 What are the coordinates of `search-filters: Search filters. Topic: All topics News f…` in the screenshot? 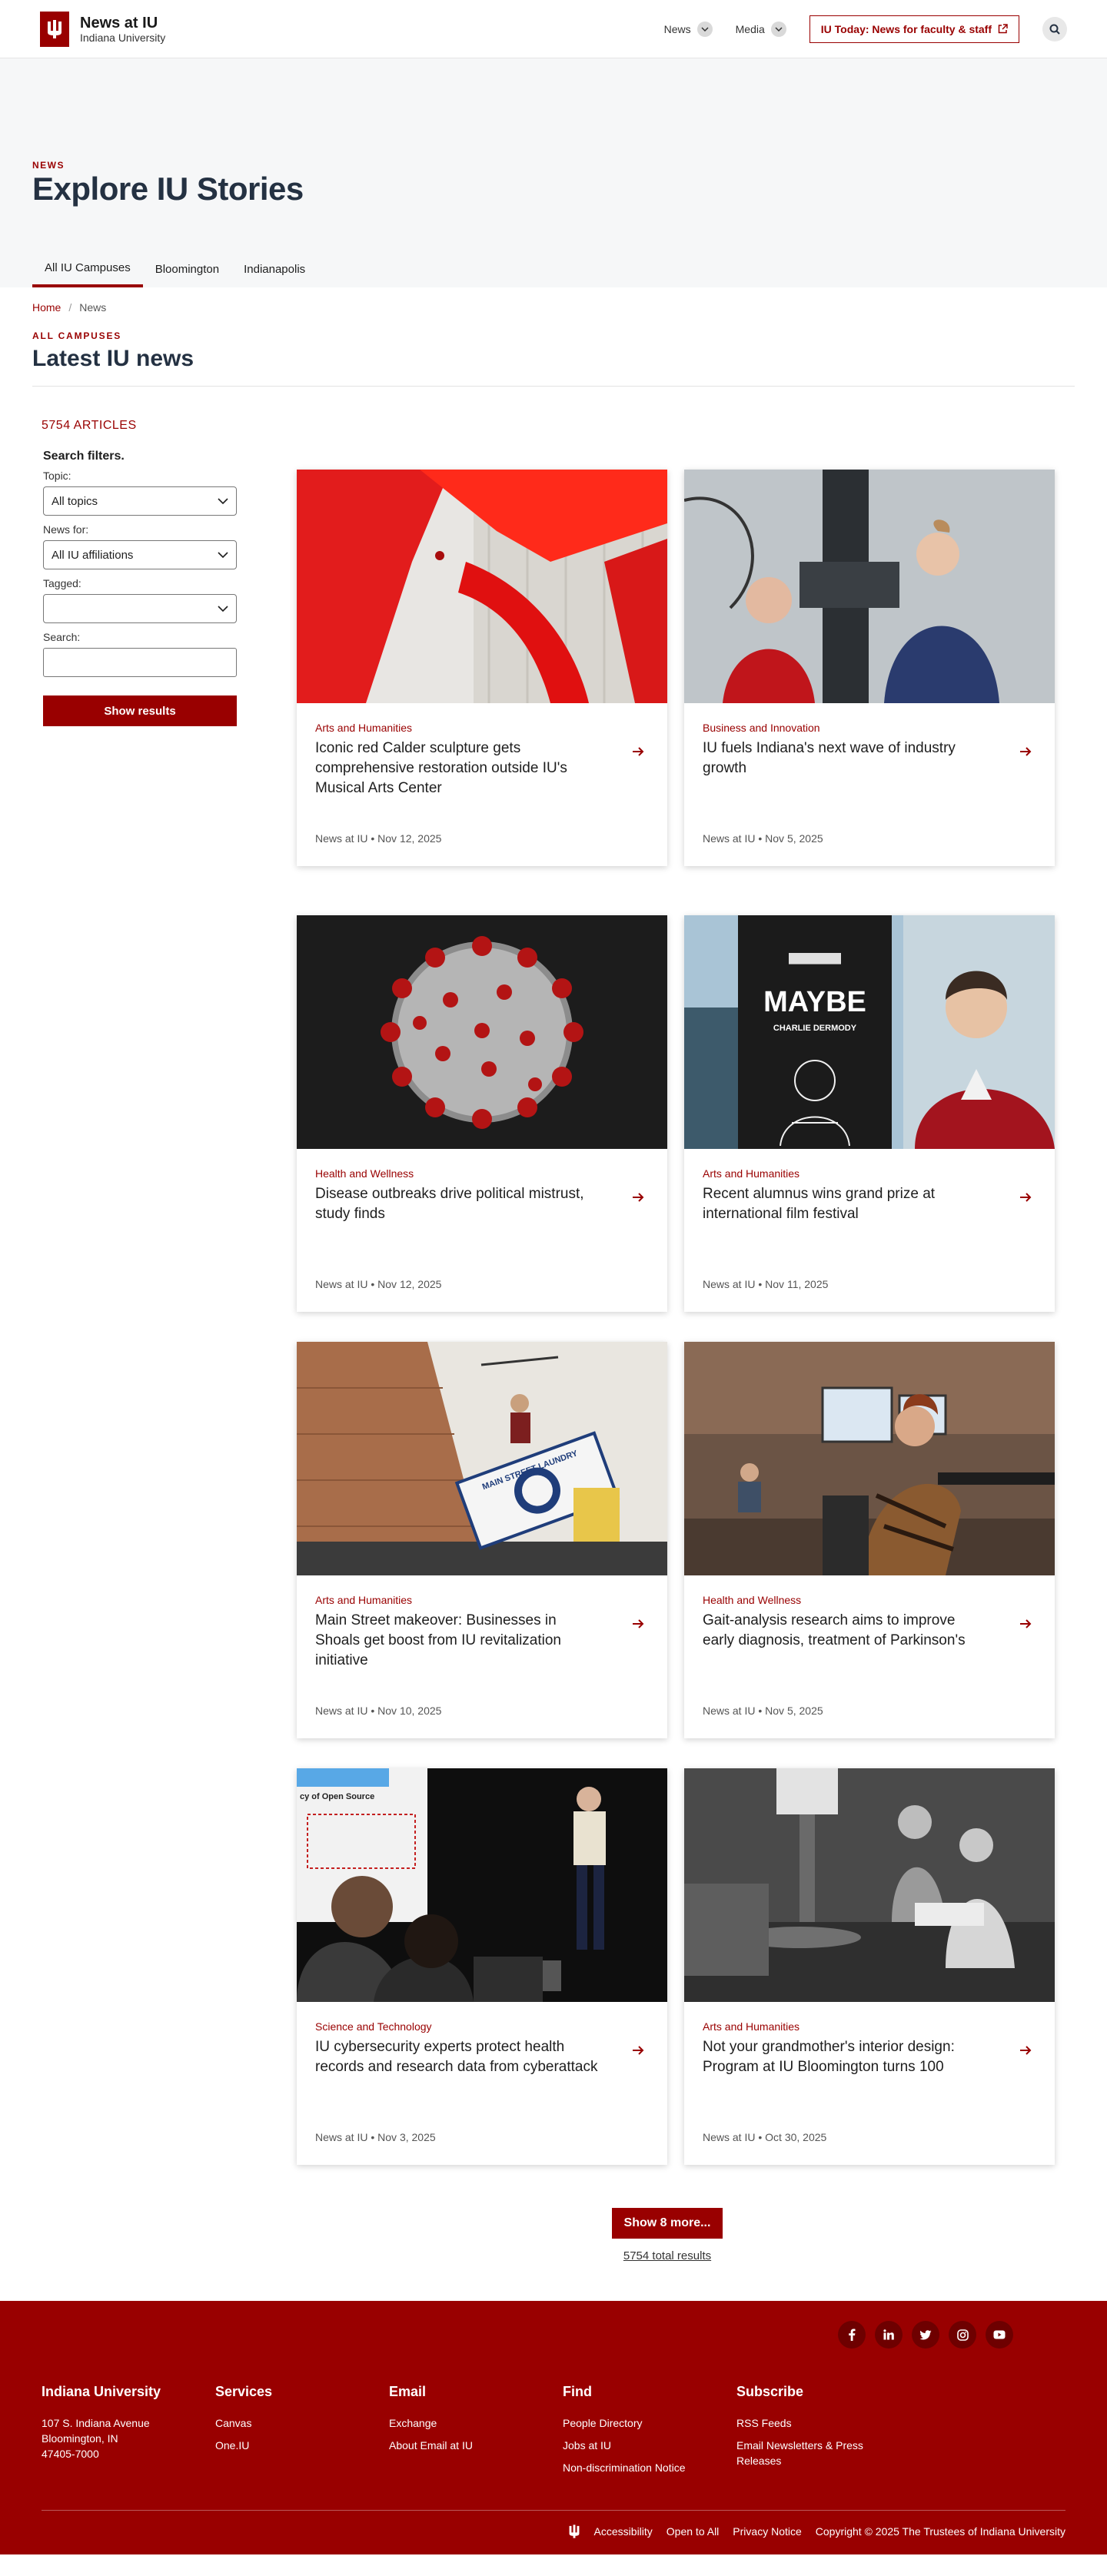 It's located at (140, 588).